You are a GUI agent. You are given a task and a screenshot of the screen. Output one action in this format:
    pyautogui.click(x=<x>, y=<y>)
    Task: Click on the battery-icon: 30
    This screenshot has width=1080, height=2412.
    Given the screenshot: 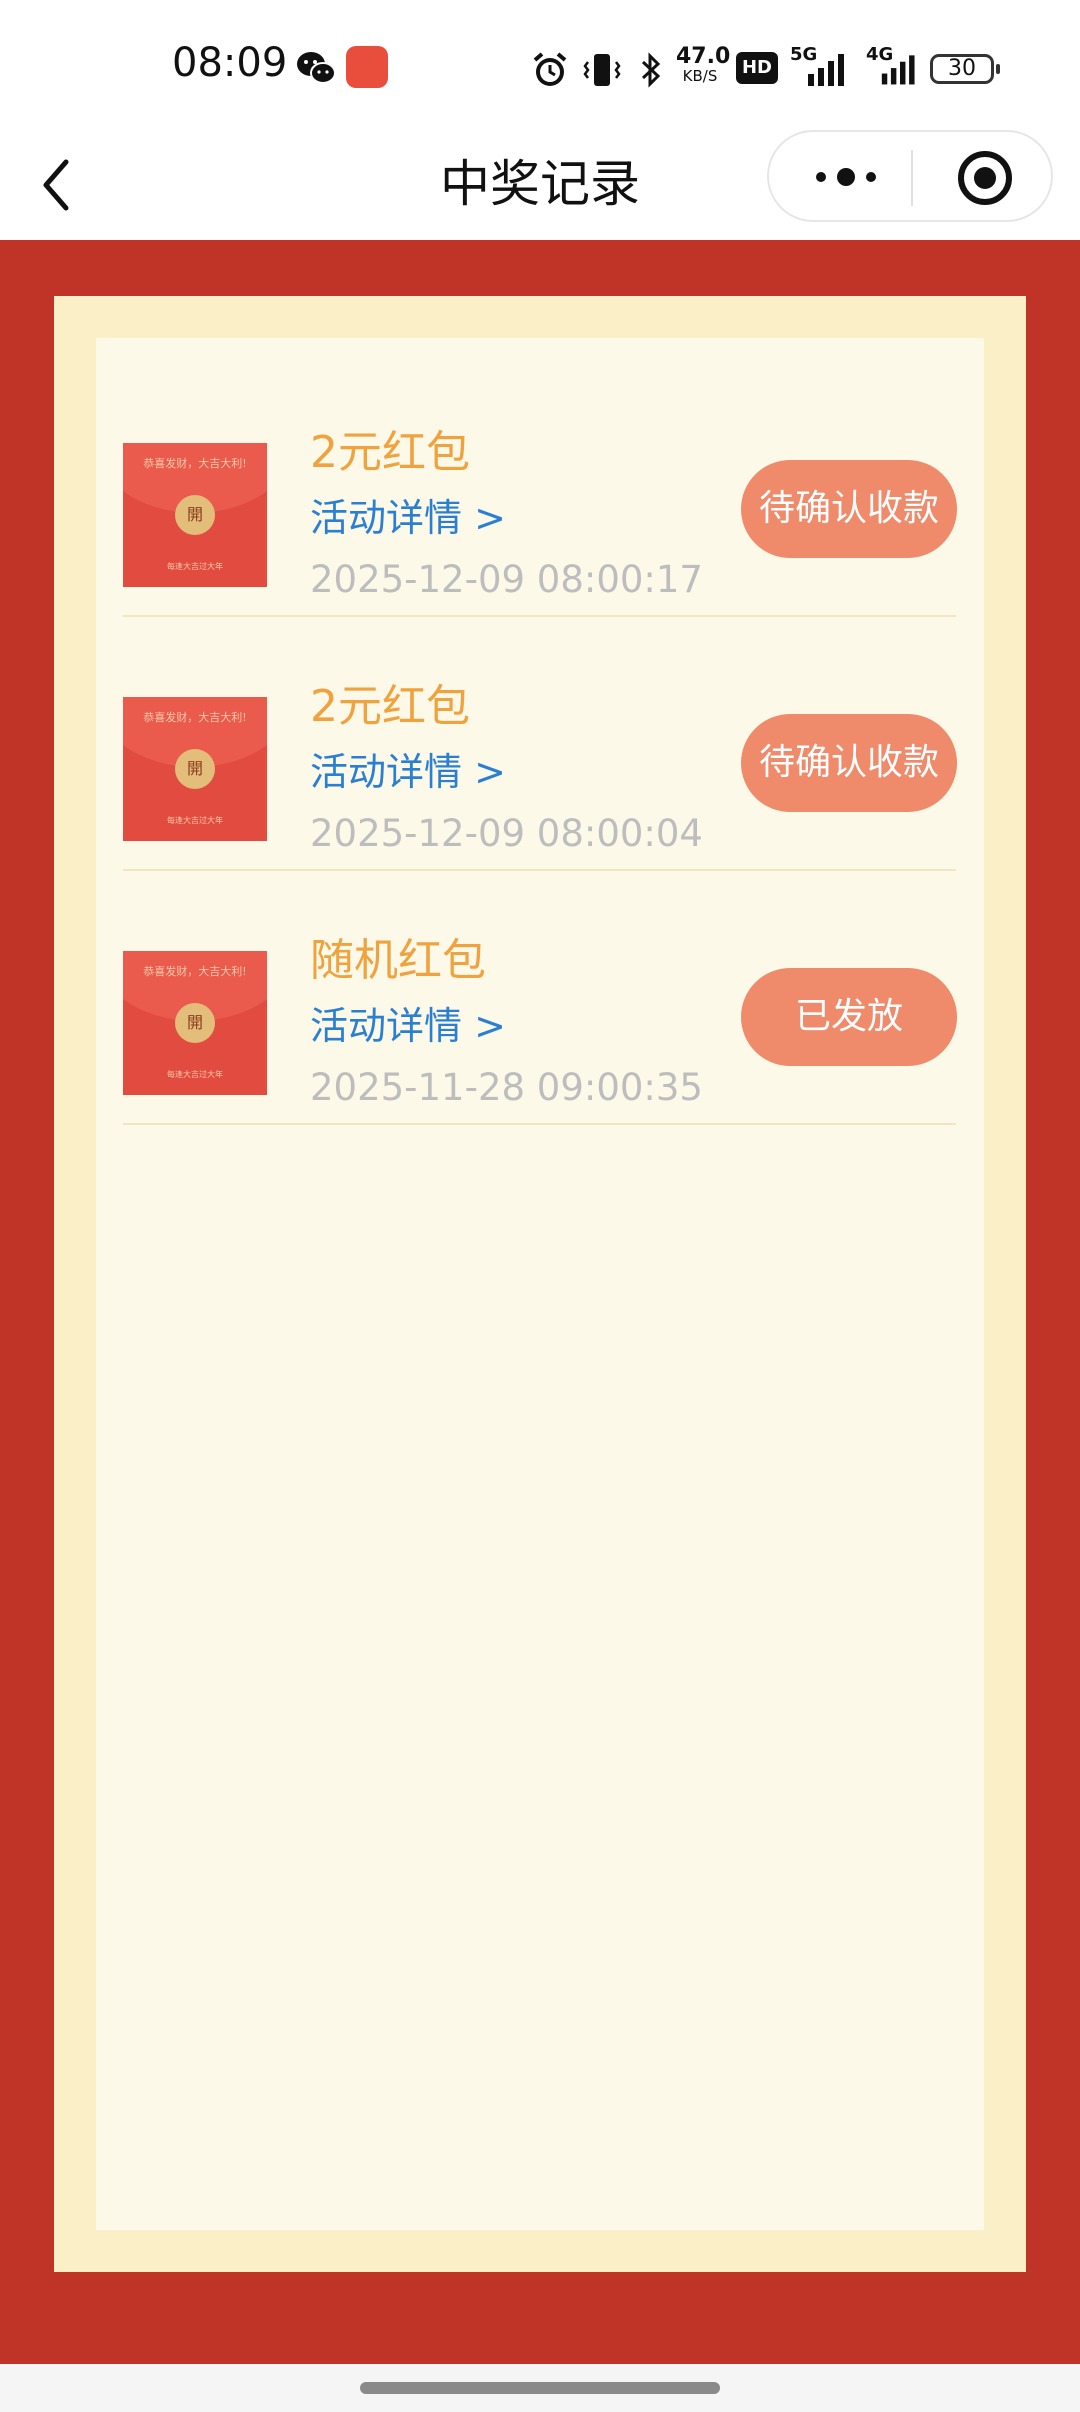 What is the action you would take?
    pyautogui.click(x=965, y=69)
    